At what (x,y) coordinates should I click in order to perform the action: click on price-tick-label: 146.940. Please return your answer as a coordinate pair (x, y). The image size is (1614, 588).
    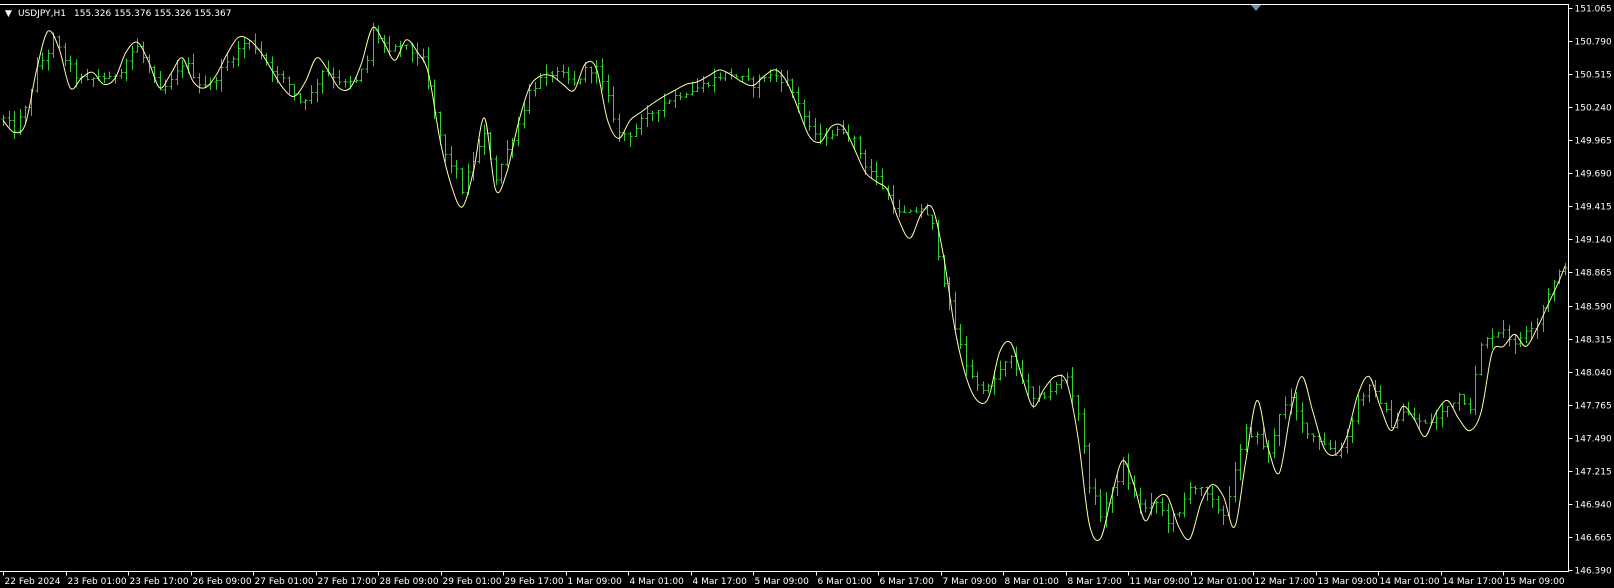
    Looking at the image, I should click on (1593, 506).